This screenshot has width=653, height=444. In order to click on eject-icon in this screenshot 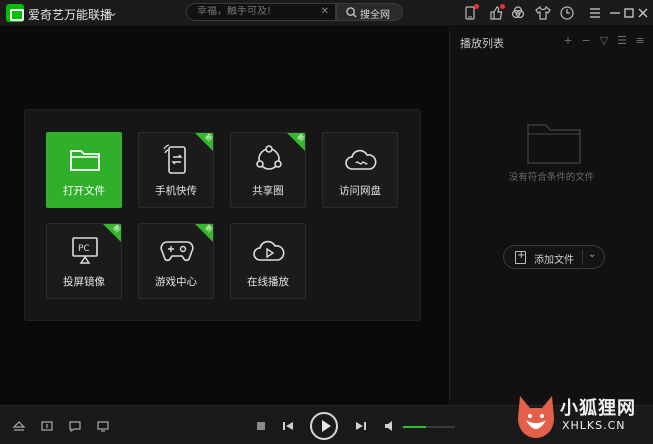, I will do `click(19, 426)`.